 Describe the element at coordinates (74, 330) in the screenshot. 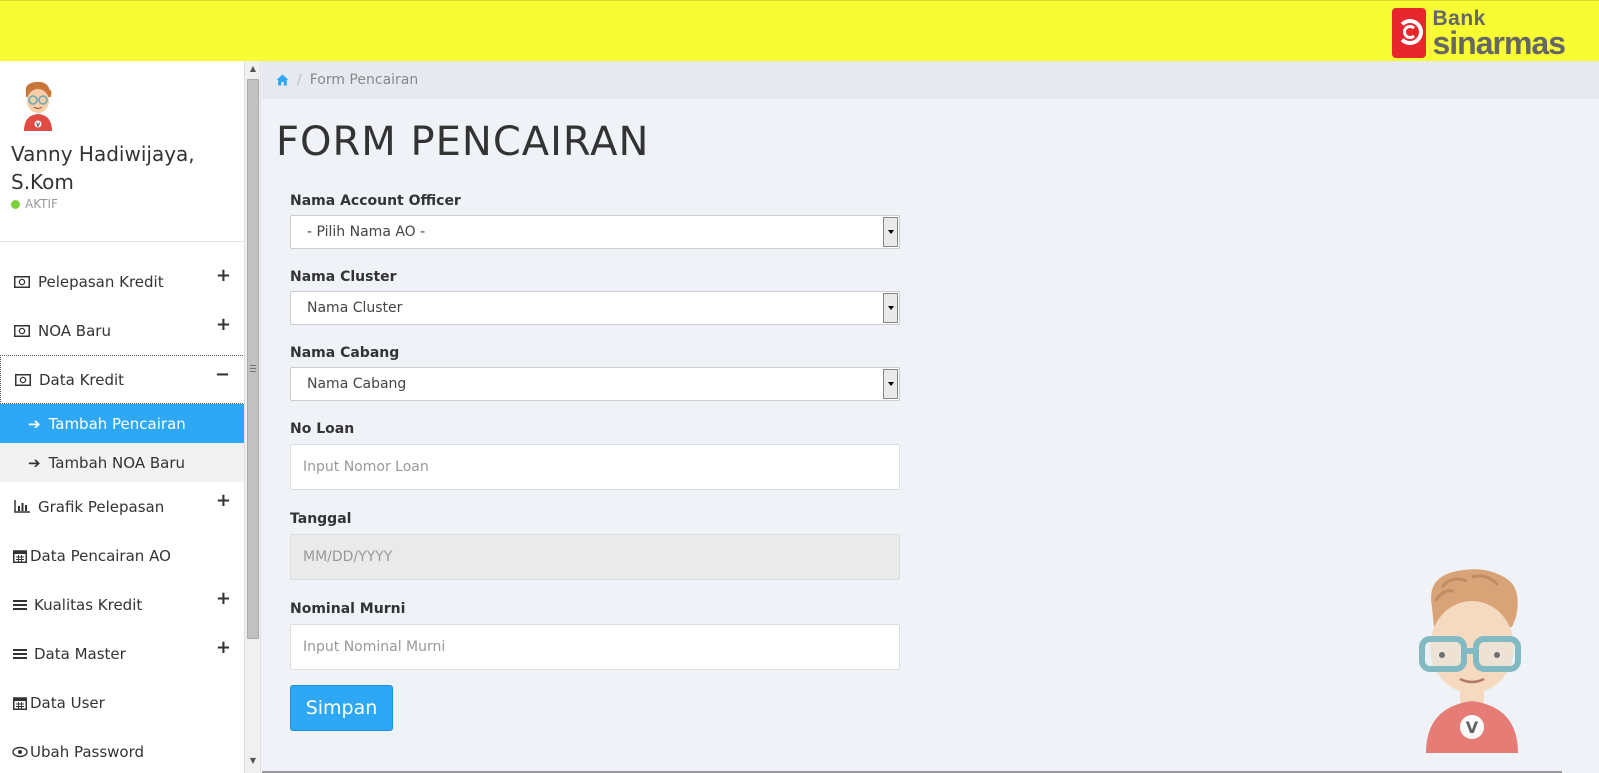

I see `sidebar-item-label: NOA Baru` at that location.